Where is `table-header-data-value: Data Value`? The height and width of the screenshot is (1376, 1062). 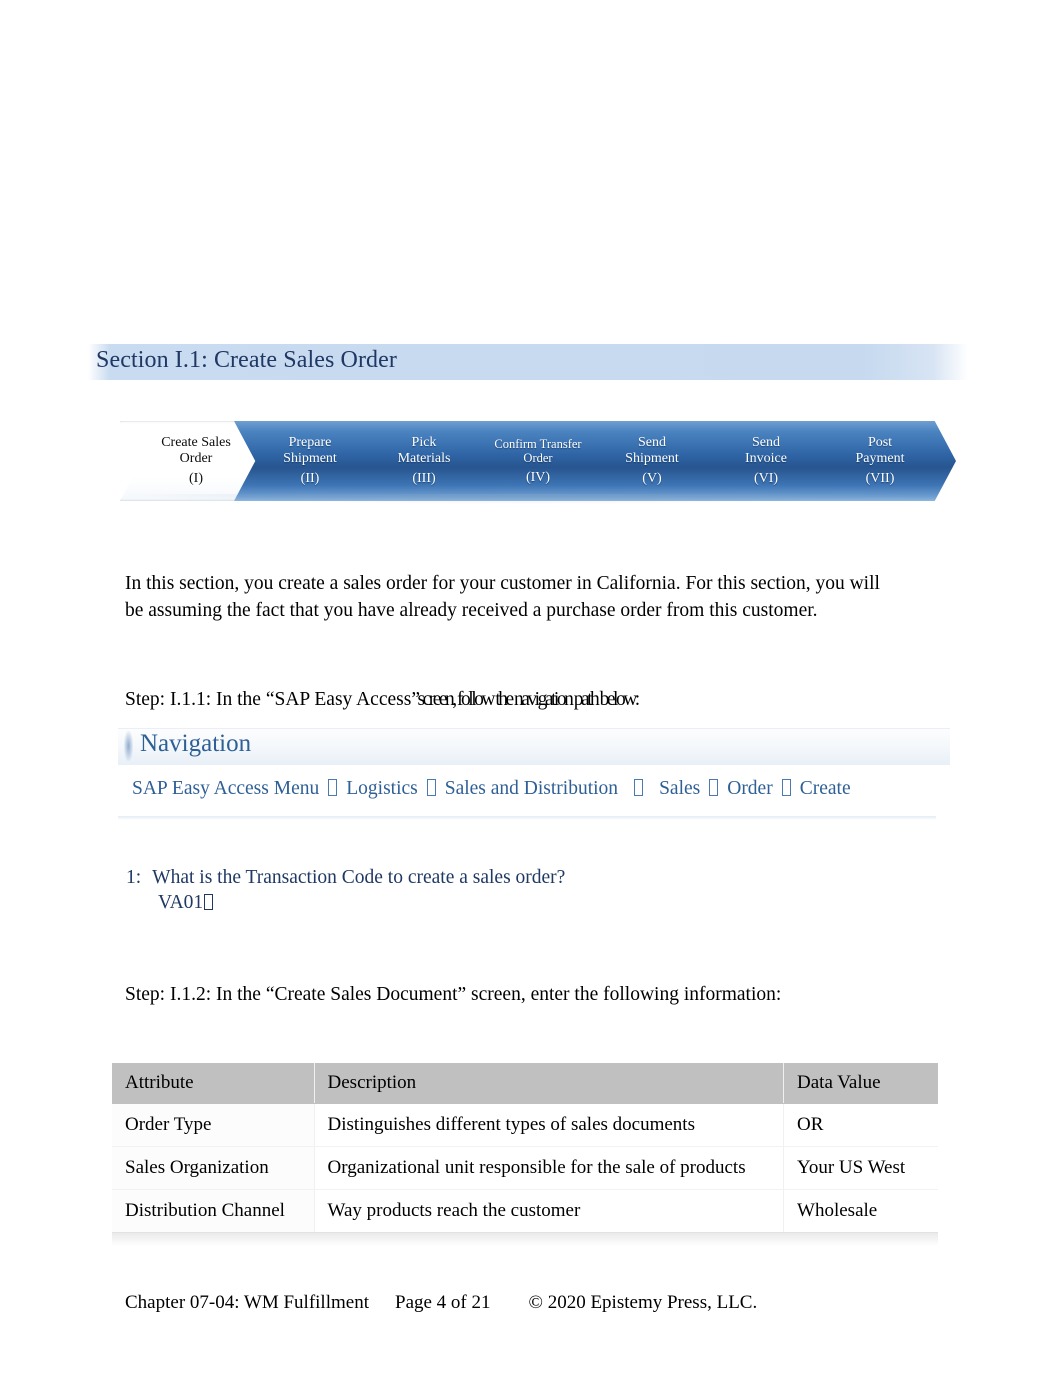 table-header-data-value: Data Value is located at coordinates (860, 1083).